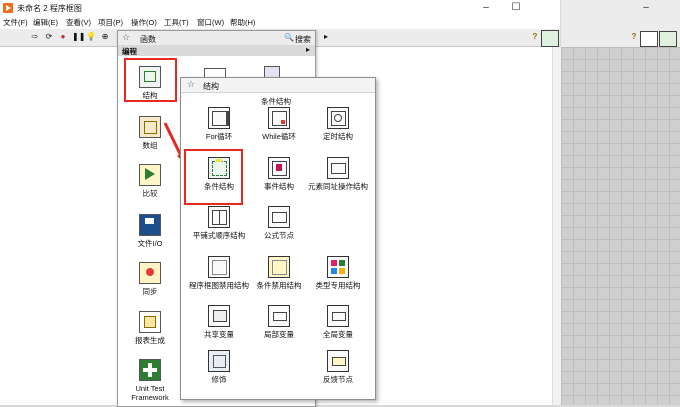 This screenshot has width=680, height=407. Describe the element at coordinates (129, 51) in the screenshot. I see `category-label: 编程` at that location.